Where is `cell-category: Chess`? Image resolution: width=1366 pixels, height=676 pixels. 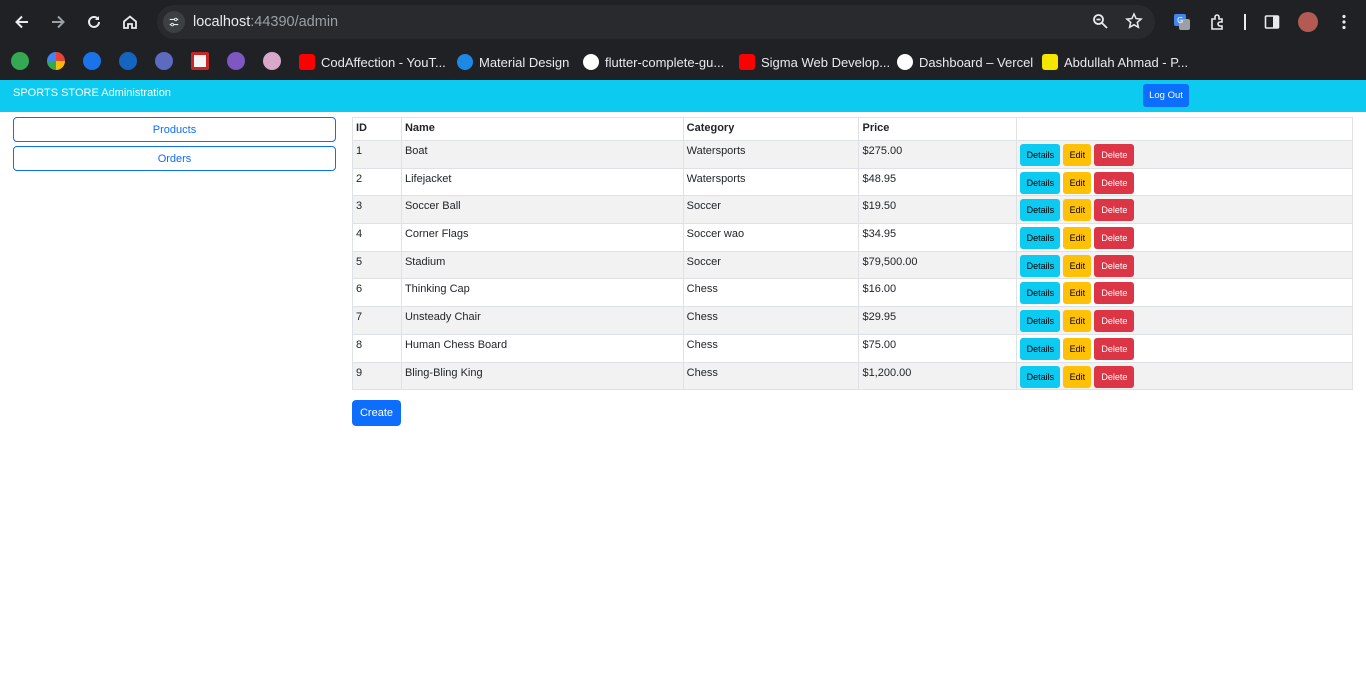
cell-category: Chess is located at coordinates (771, 320).